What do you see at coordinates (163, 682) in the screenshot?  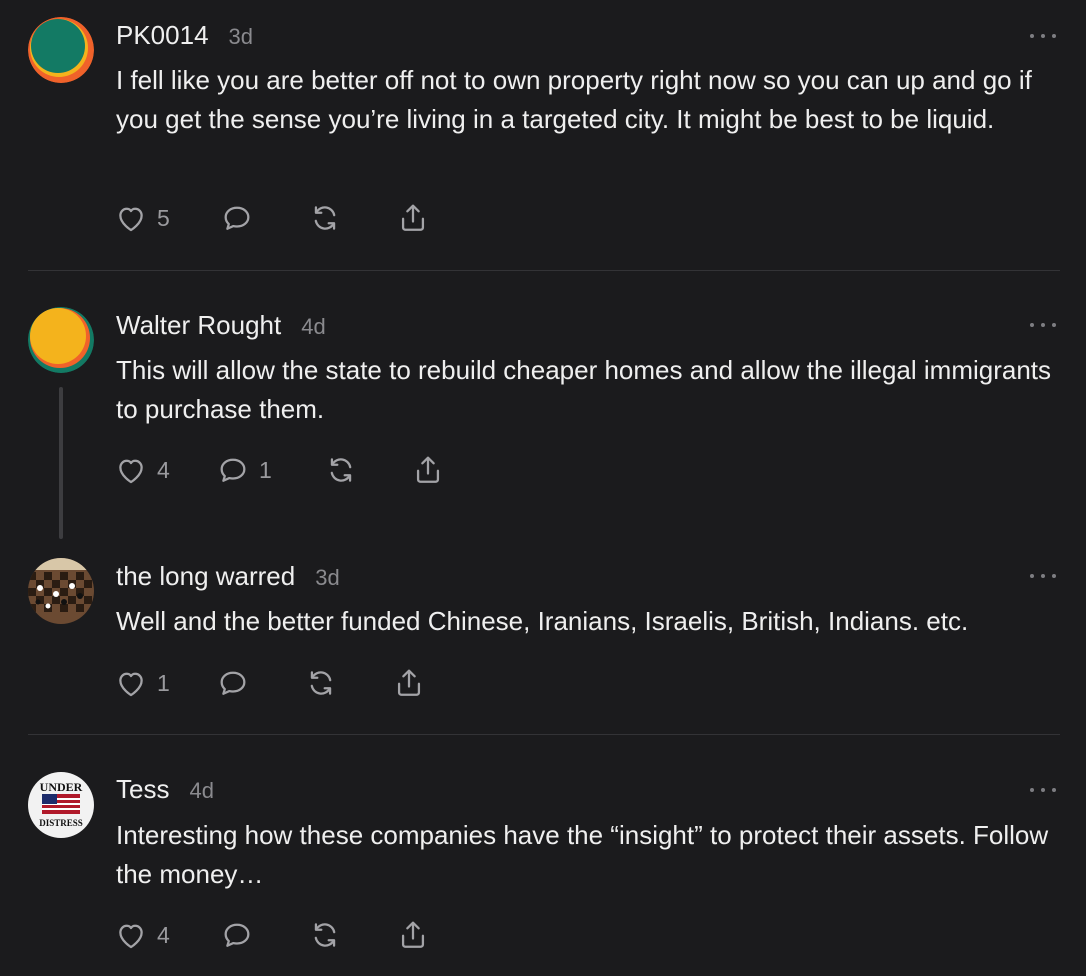 I see `like-count: 1` at bounding box center [163, 682].